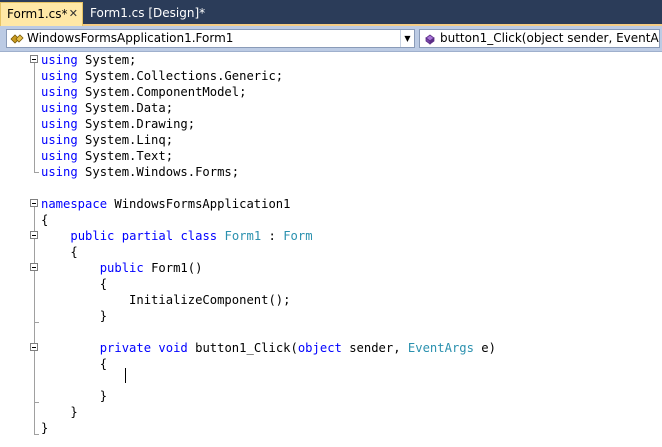 Image resolution: width=662 pixels, height=447 pixels. I want to click on keyword-token: partial, so click(147, 236).